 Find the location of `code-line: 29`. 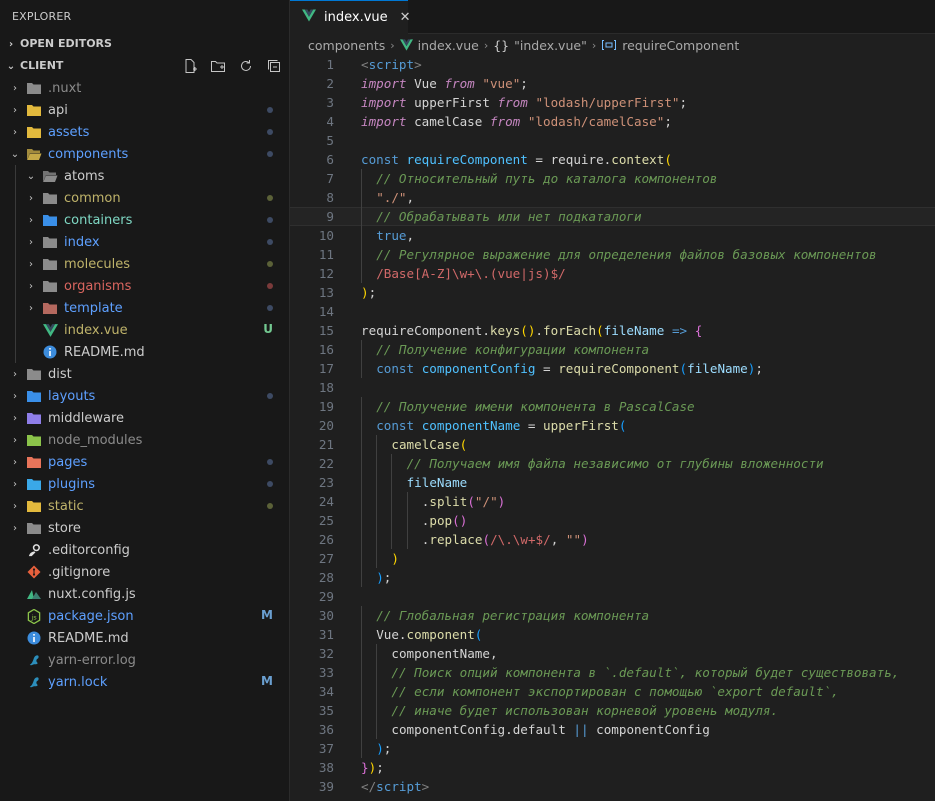

code-line: 29 is located at coordinates (612, 596).